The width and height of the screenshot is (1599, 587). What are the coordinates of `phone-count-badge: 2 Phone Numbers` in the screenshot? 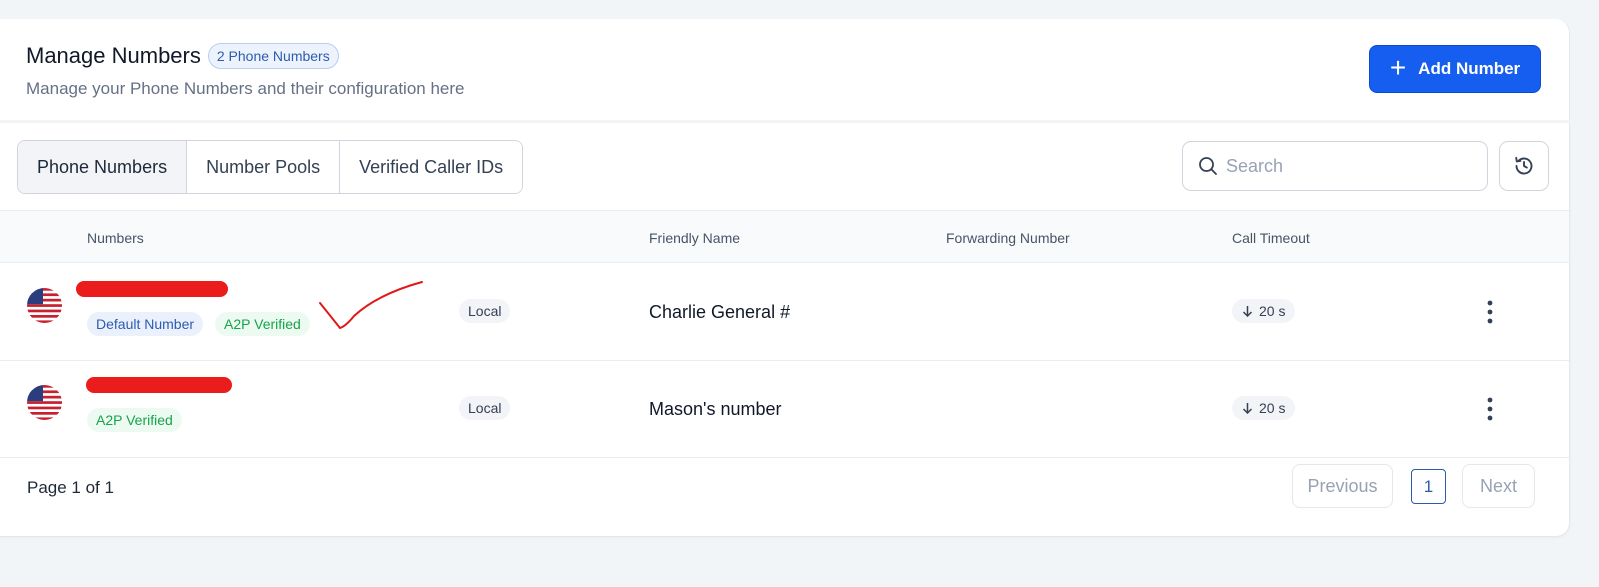 It's located at (273, 56).